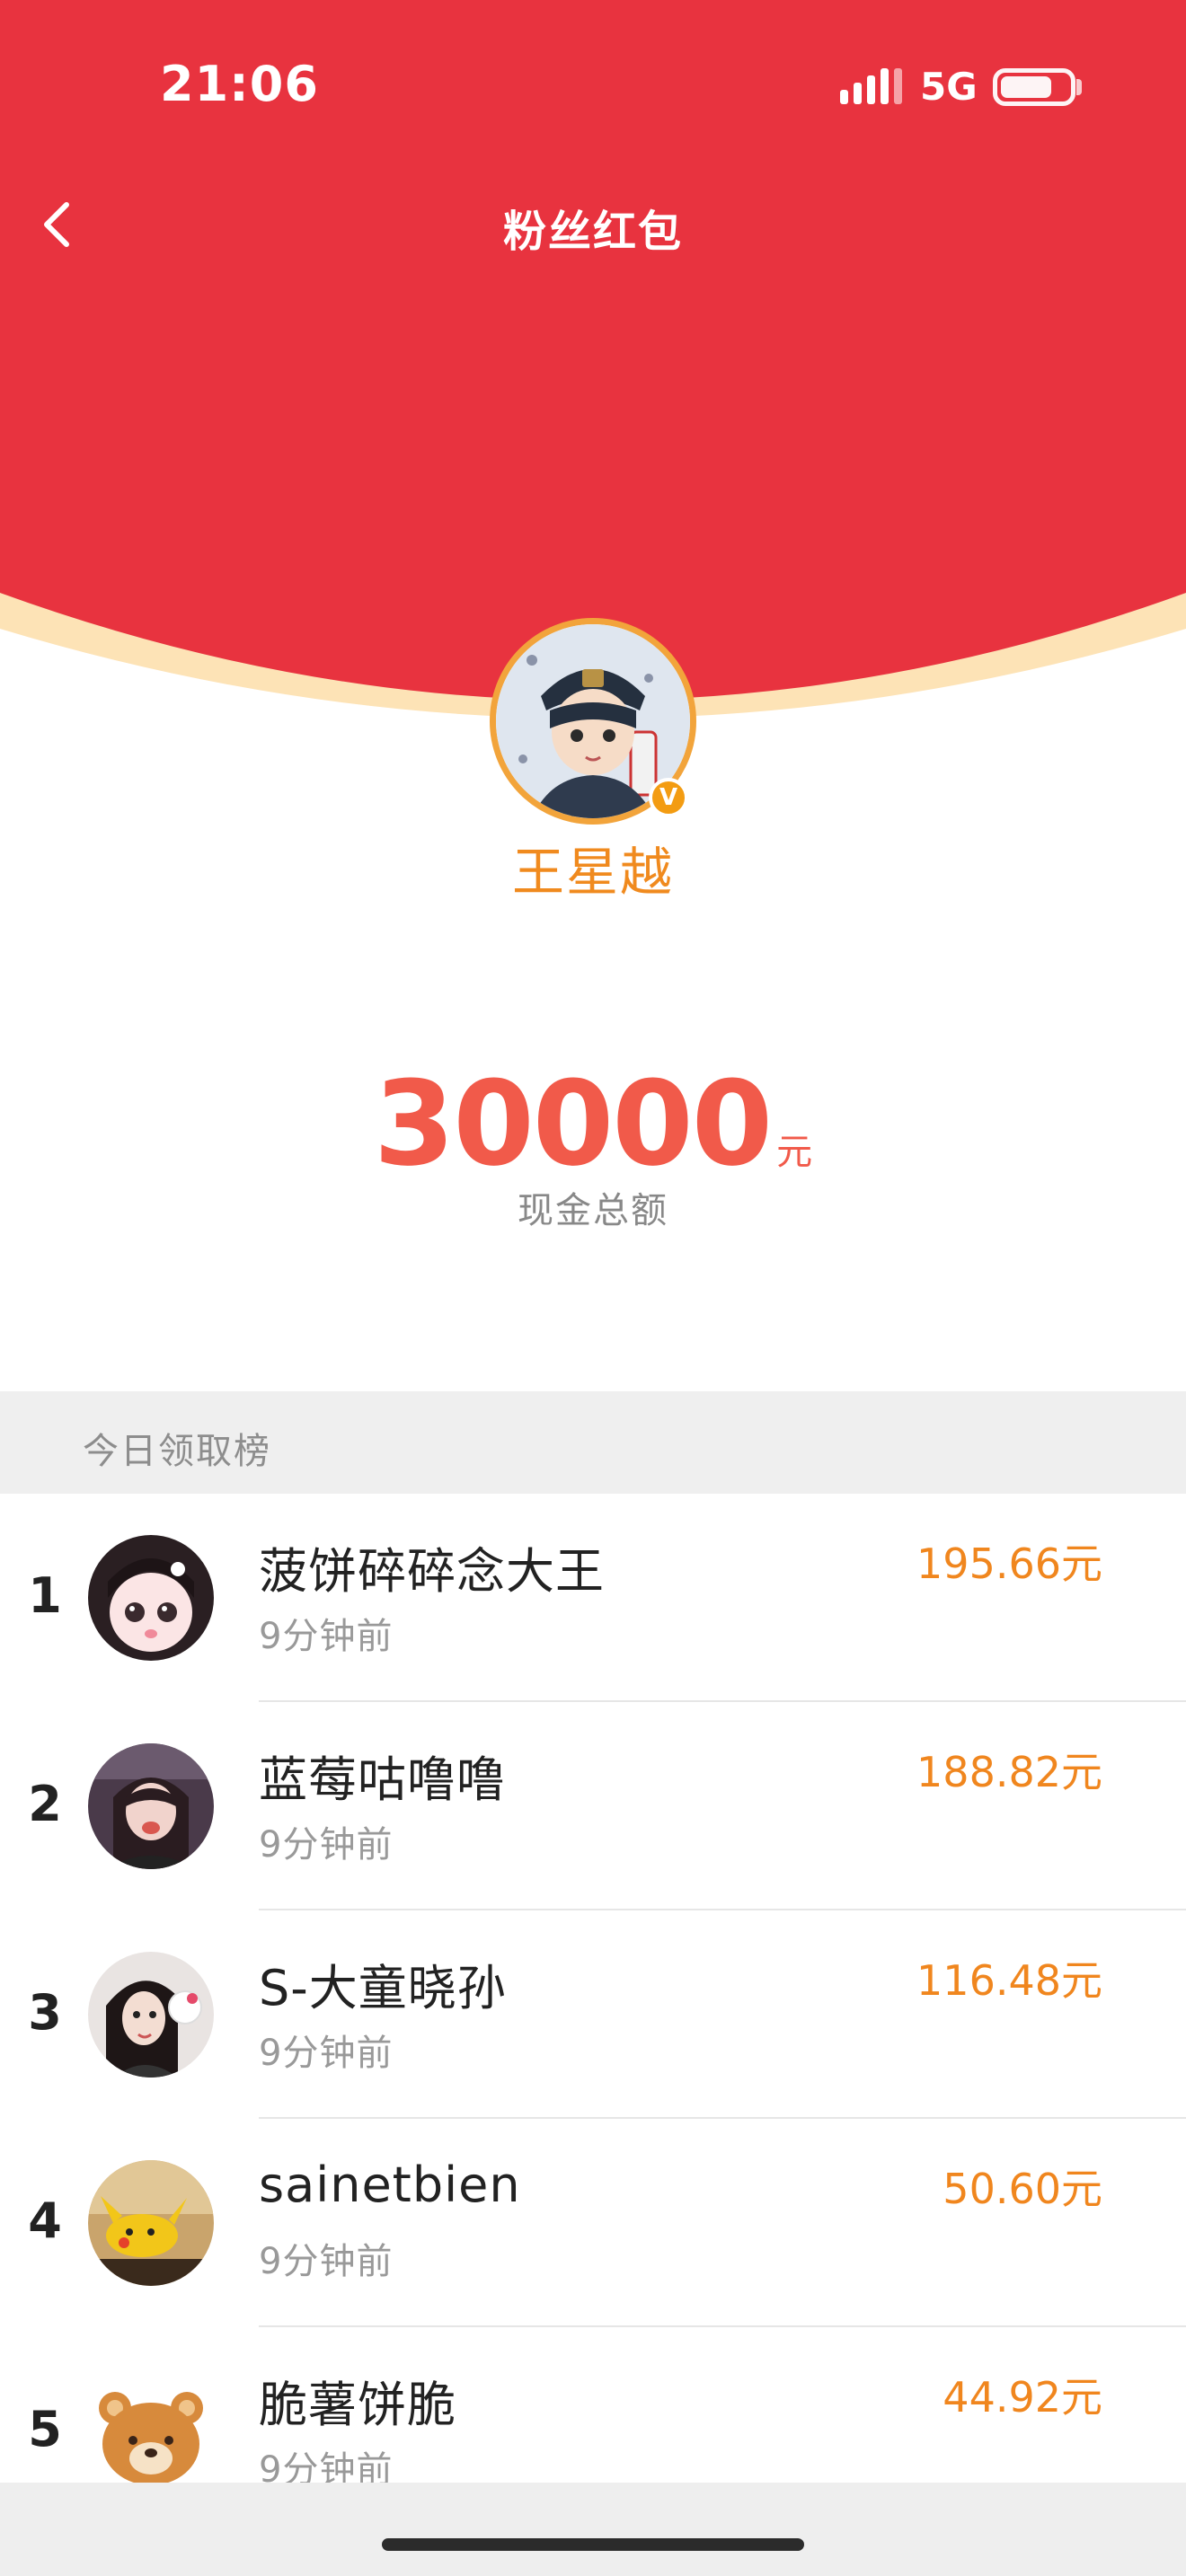 This screenshot has width=1186, height=2576. What do you see at coordinates (593, 85) in the screenshot?
I see `status-bar: 21:06 5G` at bounding box center [593, 85].